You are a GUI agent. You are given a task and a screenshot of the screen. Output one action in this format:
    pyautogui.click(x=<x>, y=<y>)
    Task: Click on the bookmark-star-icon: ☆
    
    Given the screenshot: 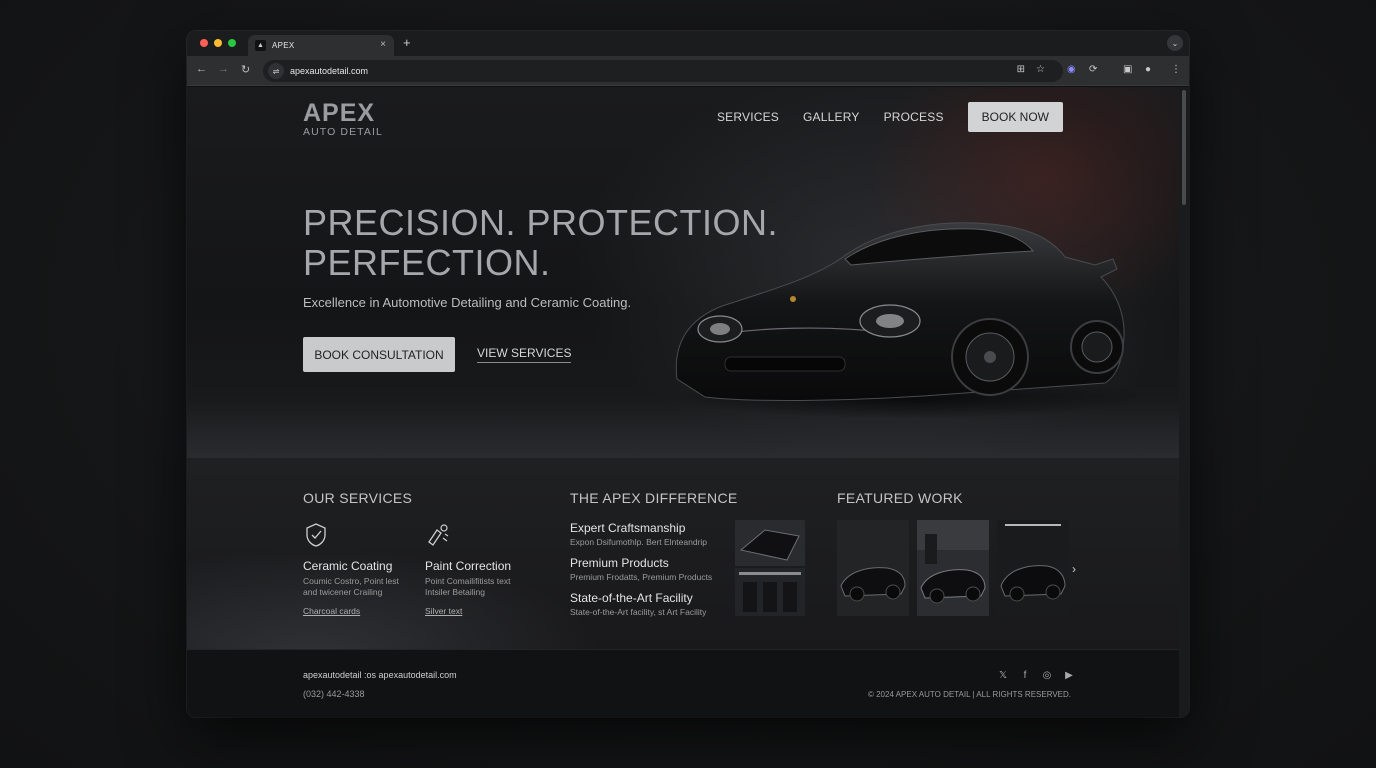 What is the action you would take?
    pyautogui.click(x=1040, y=69)
    